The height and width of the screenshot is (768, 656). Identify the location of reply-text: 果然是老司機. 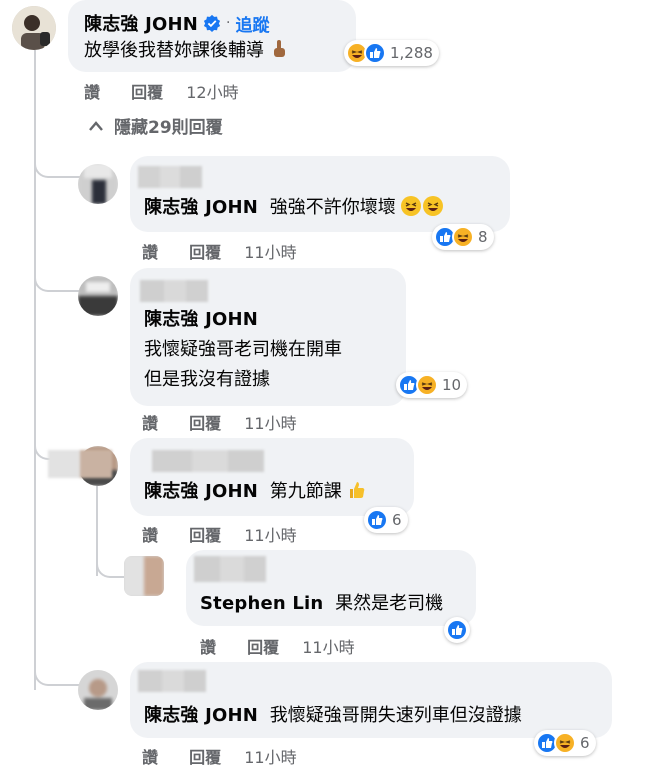
(389, 603).